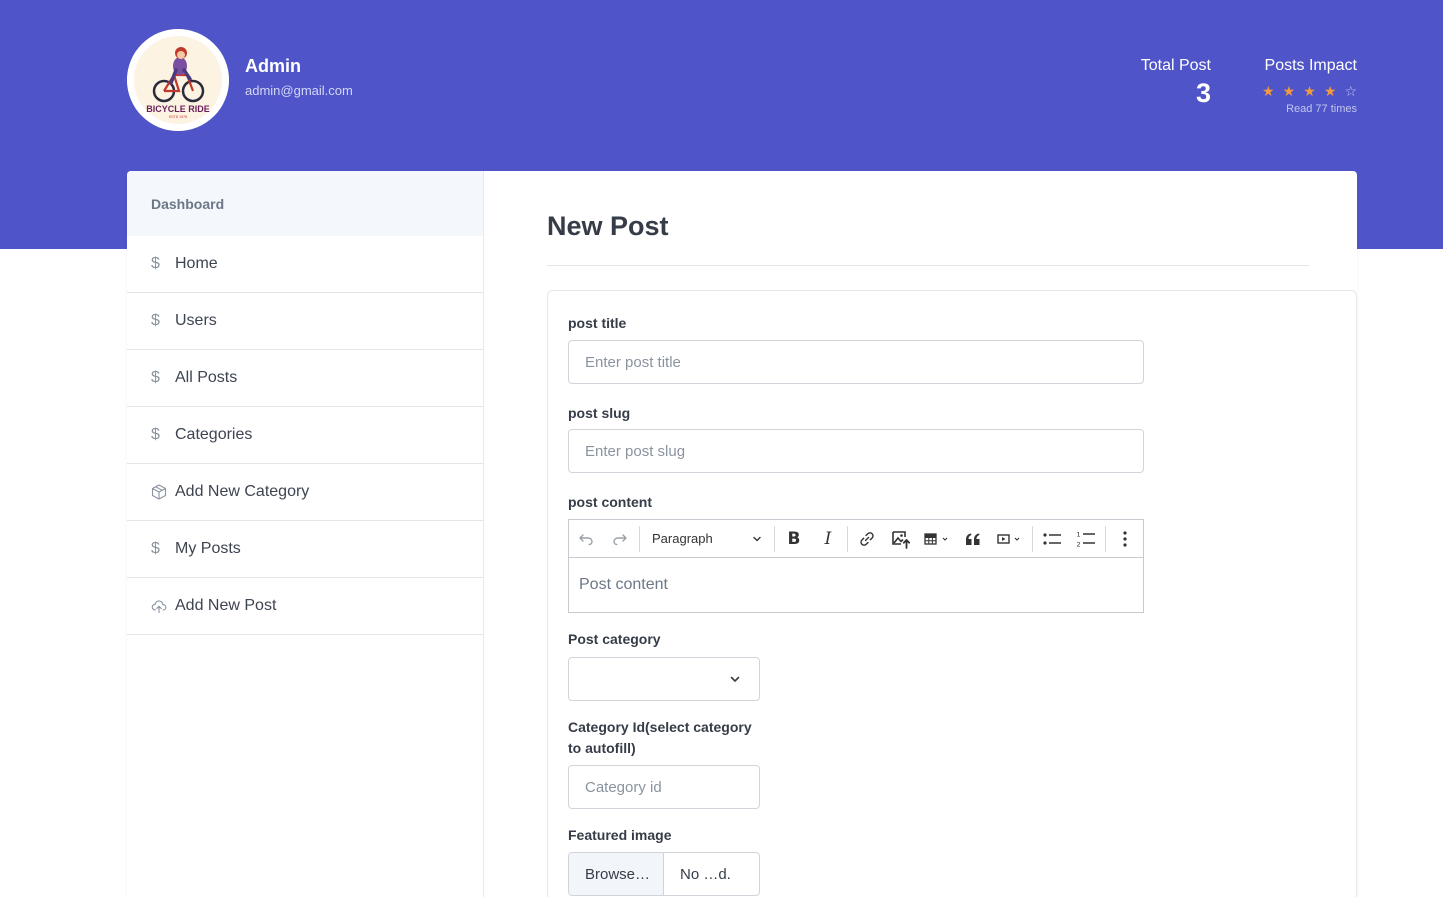 The height and width of the screenshot is (897, 1443). What do you see at coordinates (208, 548) in the screenshot?
I see `sidebar-item-label: My Posts` at bounding box center [208, 548].